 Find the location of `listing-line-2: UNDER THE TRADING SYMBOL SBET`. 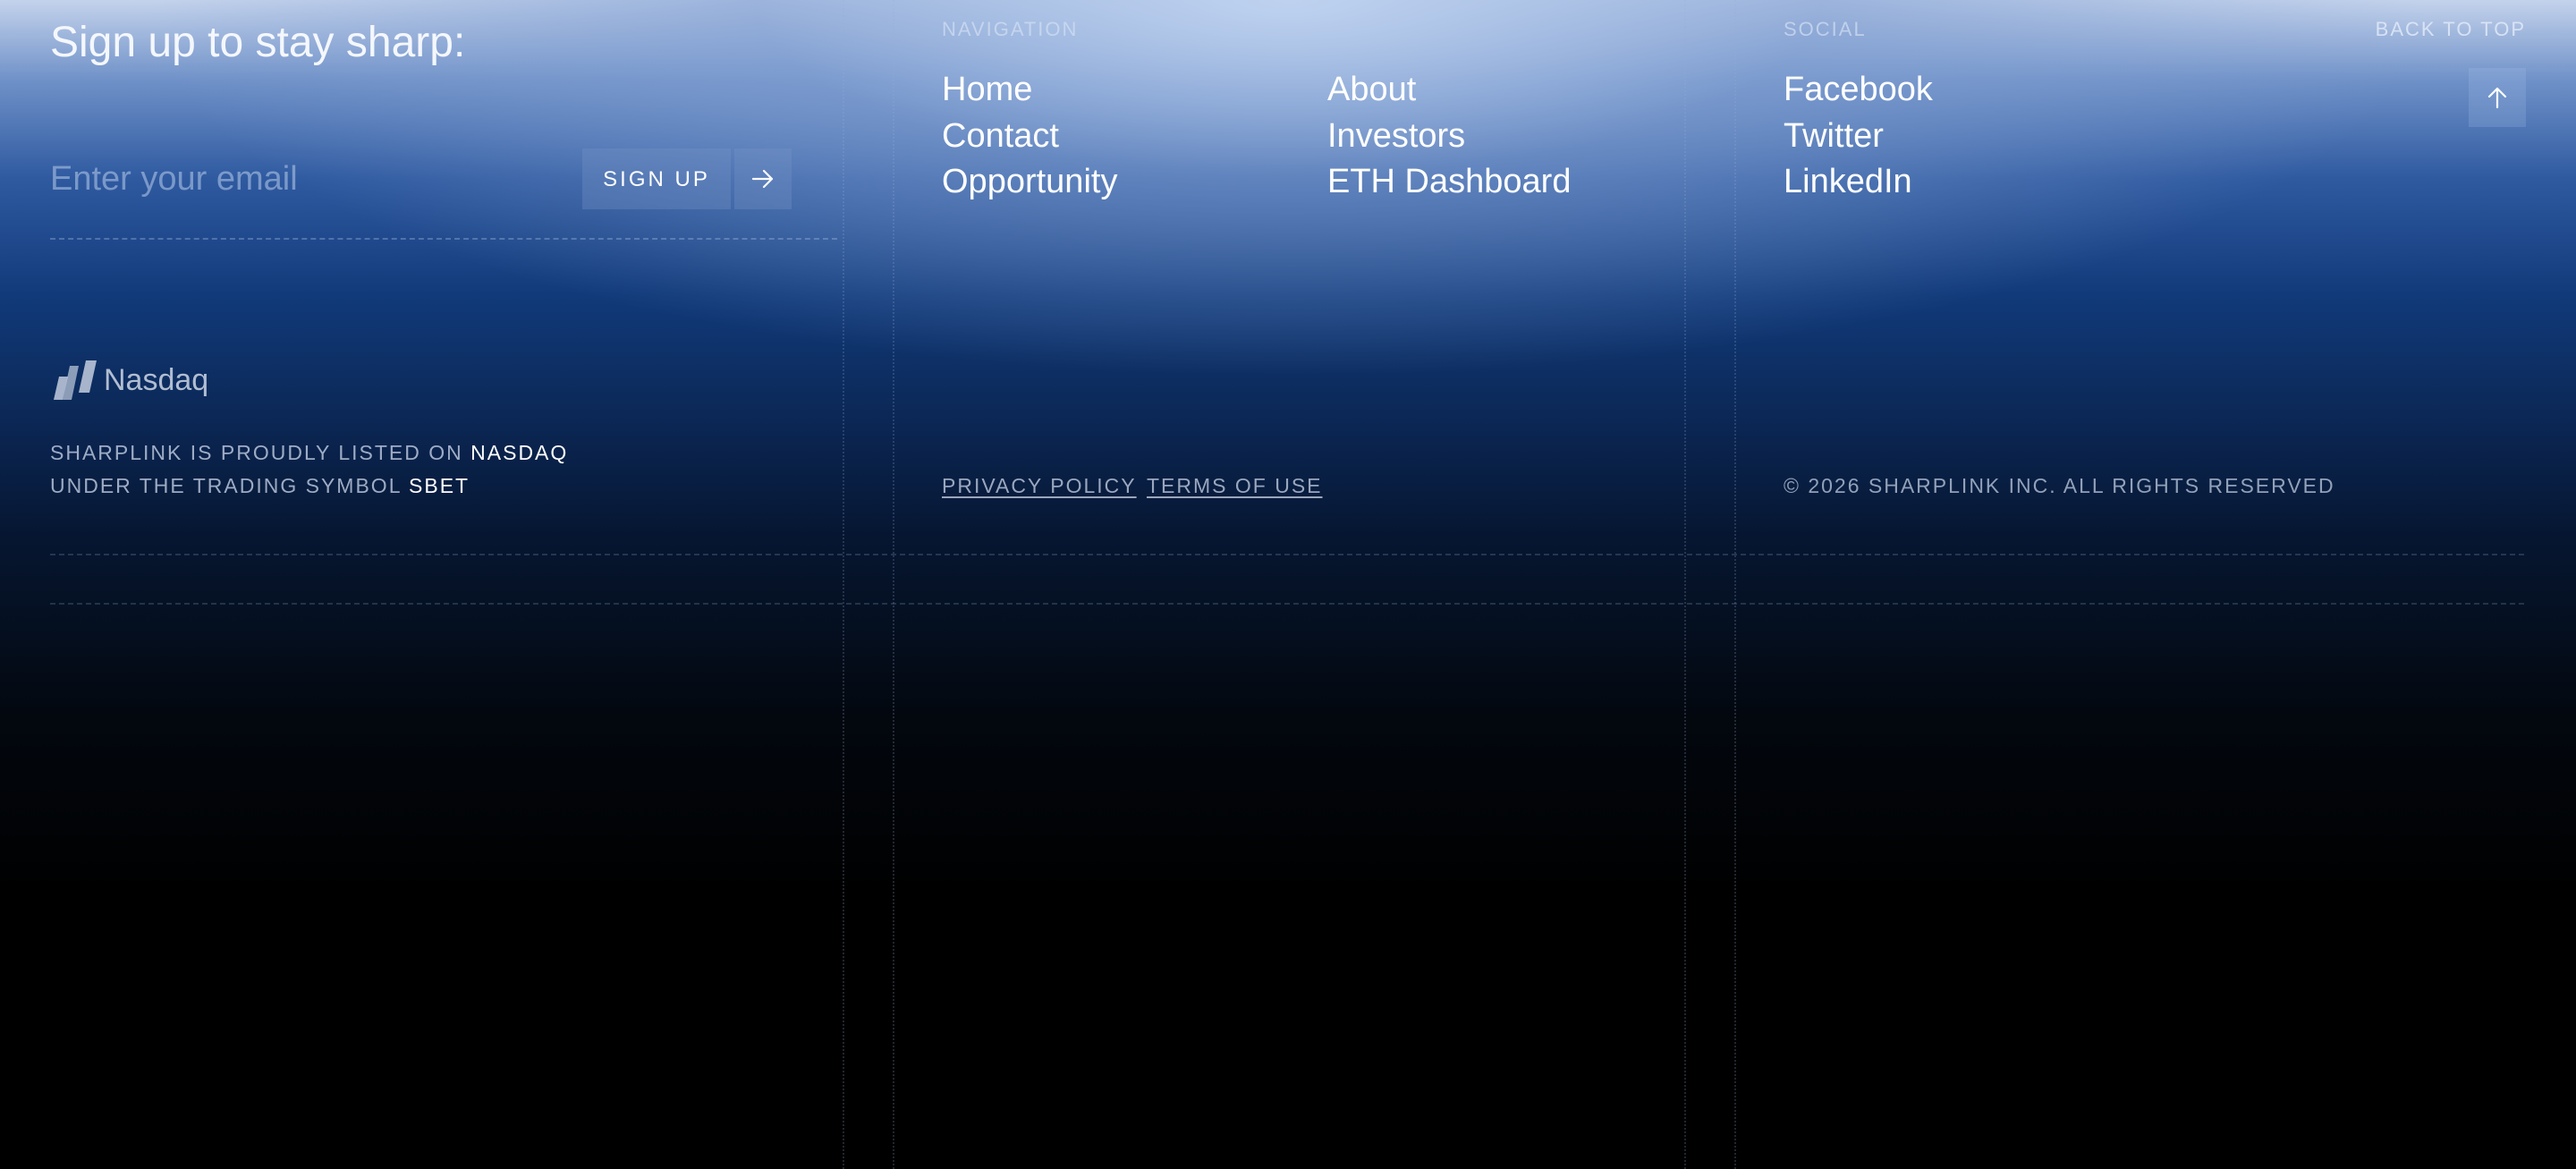

listing-line-2: UNDER THE TRADING SYMBOL SBET is located at coordinates (260, 486).